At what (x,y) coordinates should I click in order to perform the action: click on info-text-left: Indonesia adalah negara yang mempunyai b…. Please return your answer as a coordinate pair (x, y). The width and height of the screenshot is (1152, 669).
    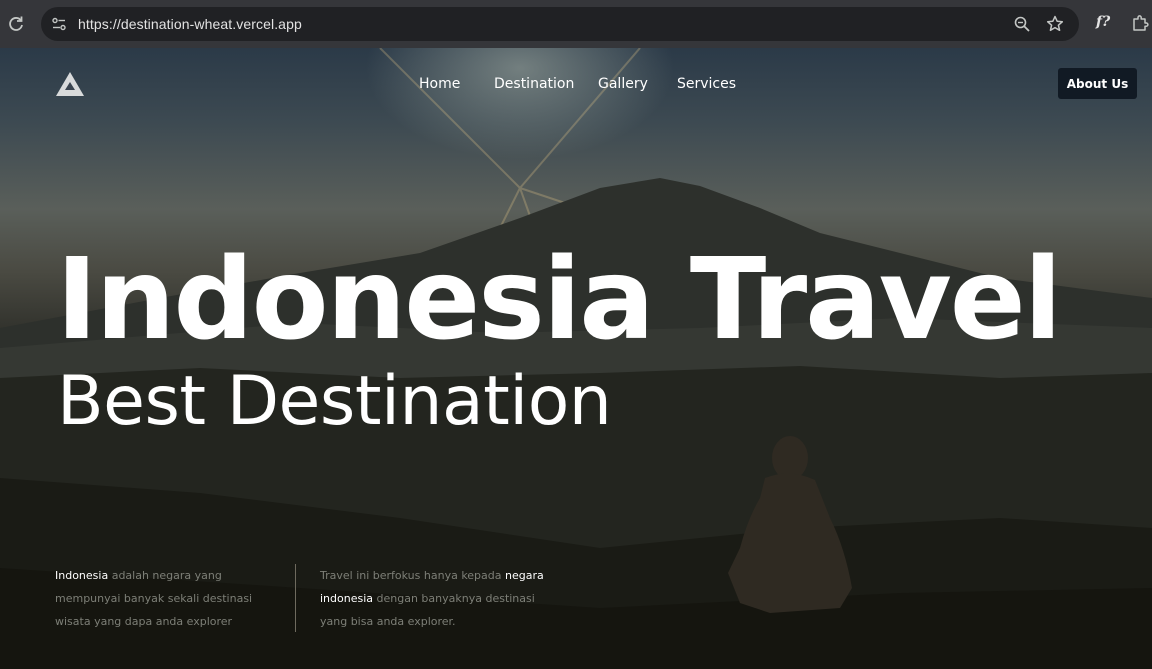
    Looking at the image, I should click on (171, 598).